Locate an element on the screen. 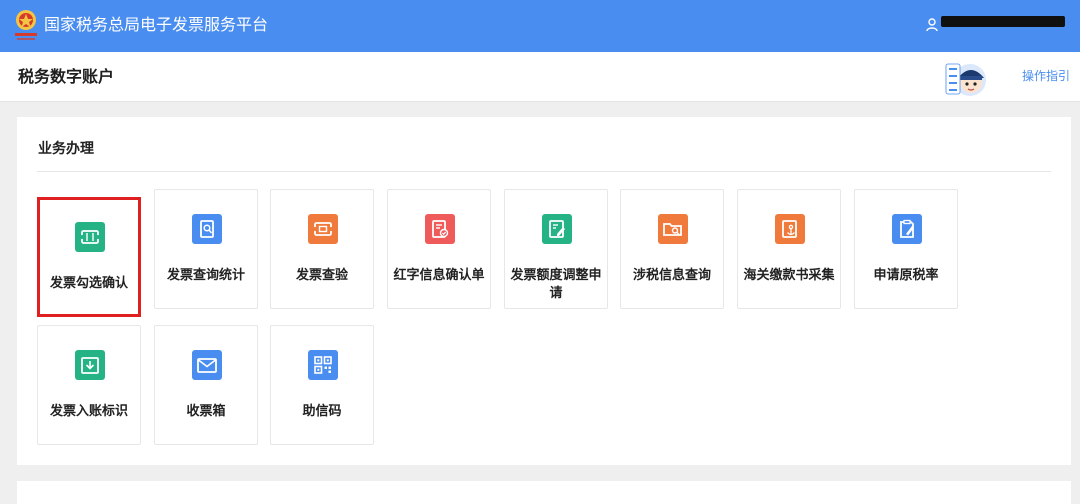 Image resolution: width=1080 pixels, height=504 pixels. tax-emblem-logo is located at coordinates (26, 25).